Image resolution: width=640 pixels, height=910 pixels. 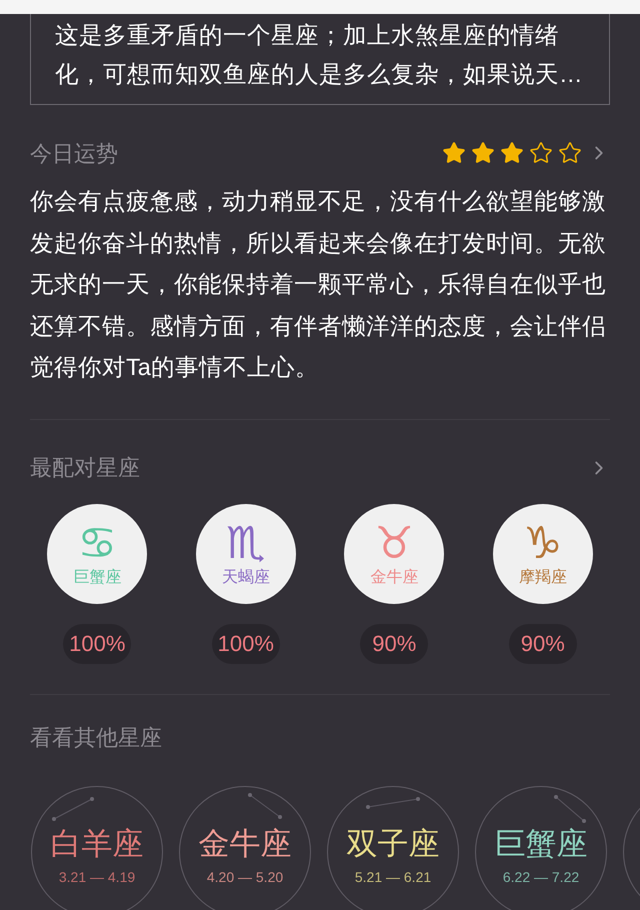 What do you see at coordinates (245, 877) in the screenshot?
I see `sign-dates: 4.20 — 5.20` at bounding box center [245, 877].